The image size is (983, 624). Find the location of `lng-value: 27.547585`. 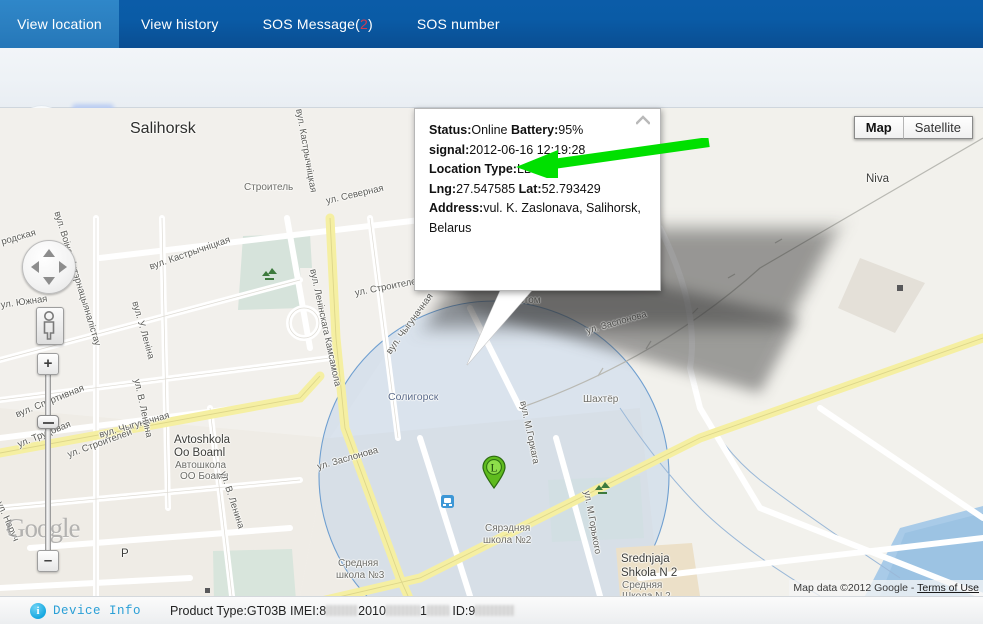

lng-value: 27.547585 is located at coordinates (486, 188).